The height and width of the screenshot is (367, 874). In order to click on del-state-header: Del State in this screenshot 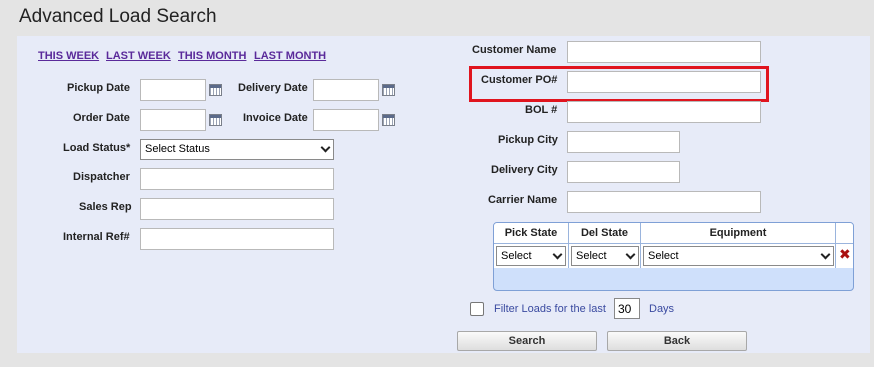, I will do `click(605, 233)`.